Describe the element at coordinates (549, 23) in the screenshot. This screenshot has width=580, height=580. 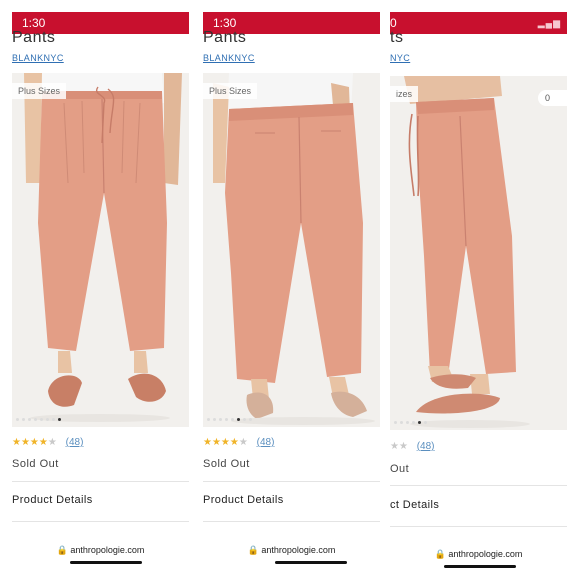
I see `signal-icon: ▂▄▆` at that location.